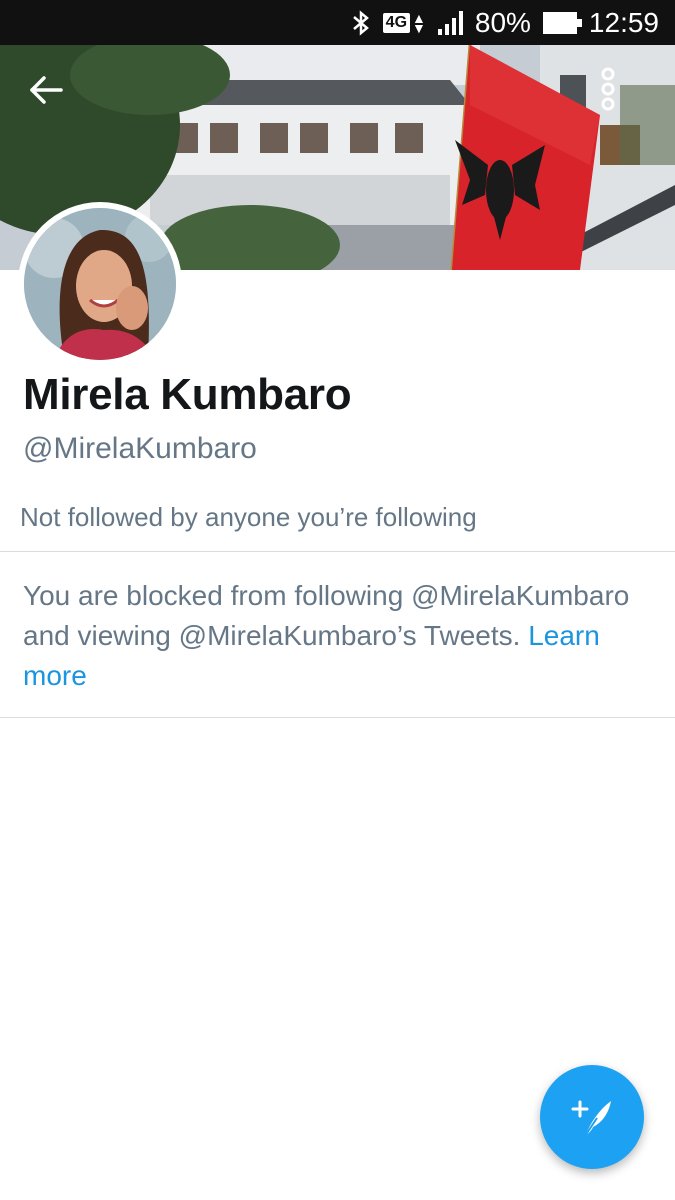 The height and width of the screenshot is (1200, 675). I want to click on network-type-label: 4G, so click(396, 22).